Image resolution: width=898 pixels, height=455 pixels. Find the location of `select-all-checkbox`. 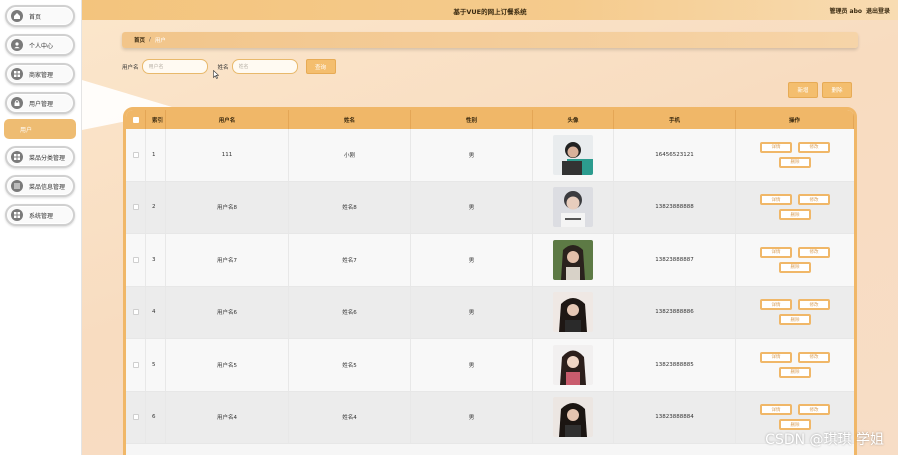

select-all-checkbox is located at coordinates (135, 119).